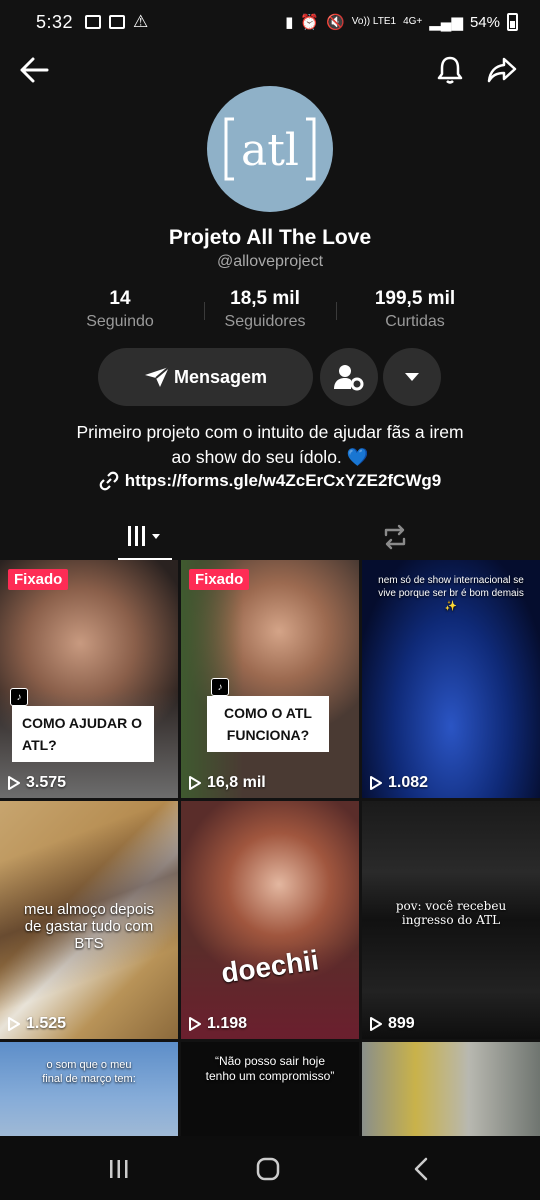  I want to click on message-button: Mensagem, so click(205, 377).